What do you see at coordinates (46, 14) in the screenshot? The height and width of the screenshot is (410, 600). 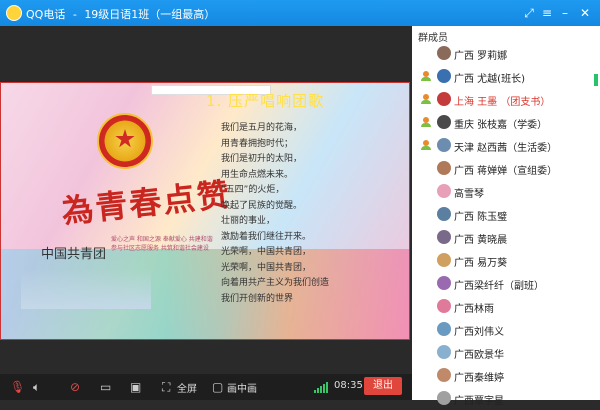 I see `app-name: QQ电话` at bounding box center [46, 14].